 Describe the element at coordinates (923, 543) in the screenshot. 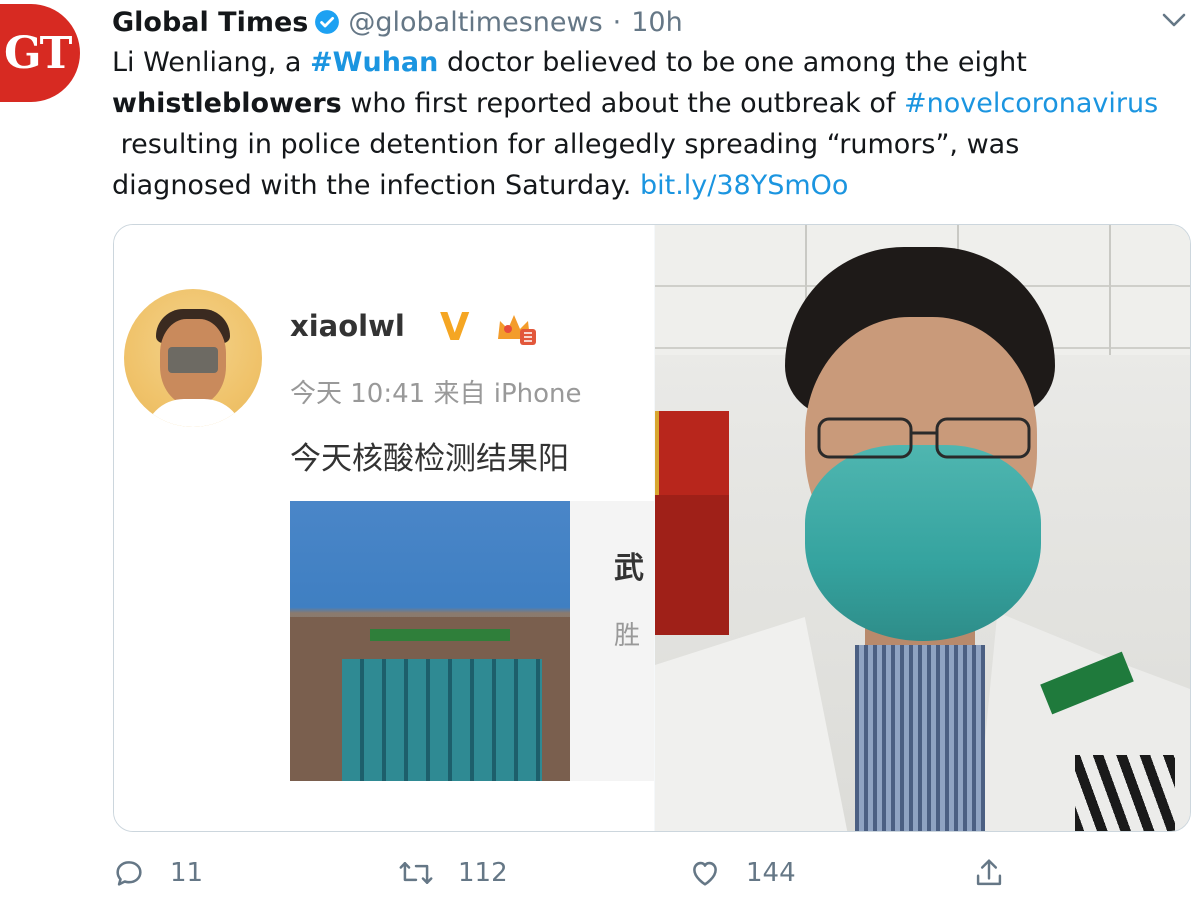

I see `face-mask` at that location.